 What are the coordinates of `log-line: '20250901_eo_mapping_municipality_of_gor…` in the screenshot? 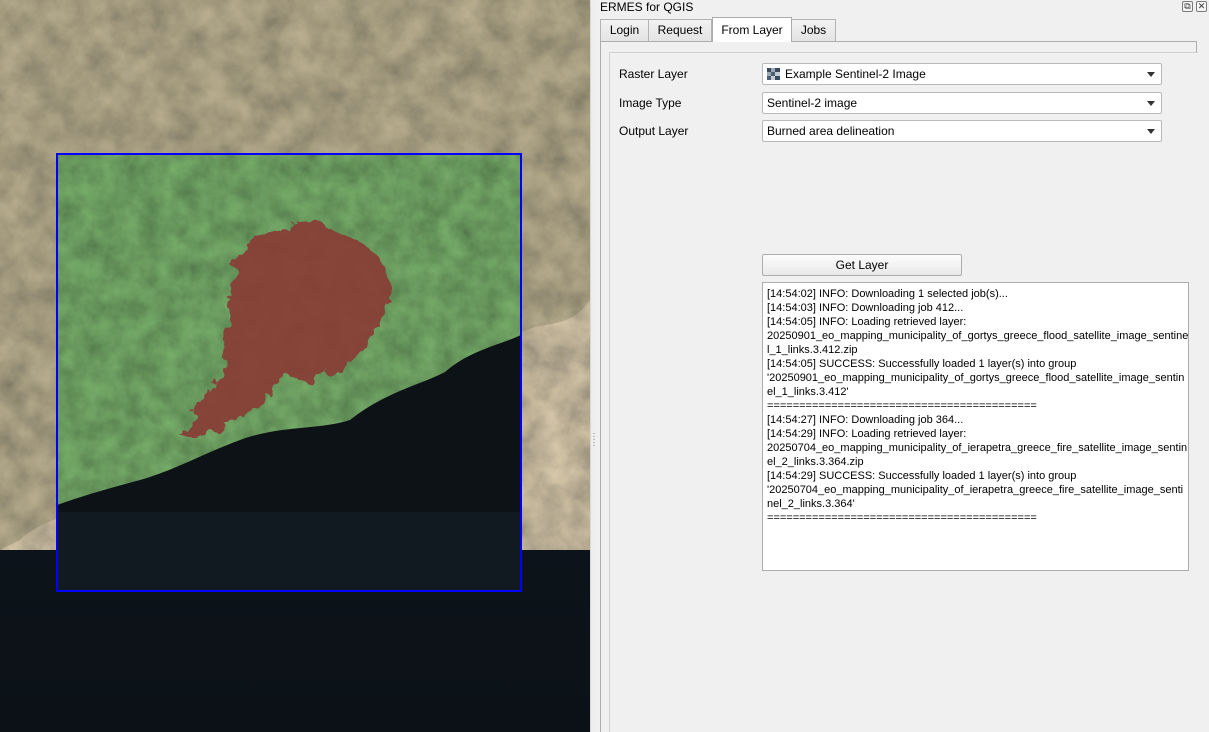 It's located at (976, 378).